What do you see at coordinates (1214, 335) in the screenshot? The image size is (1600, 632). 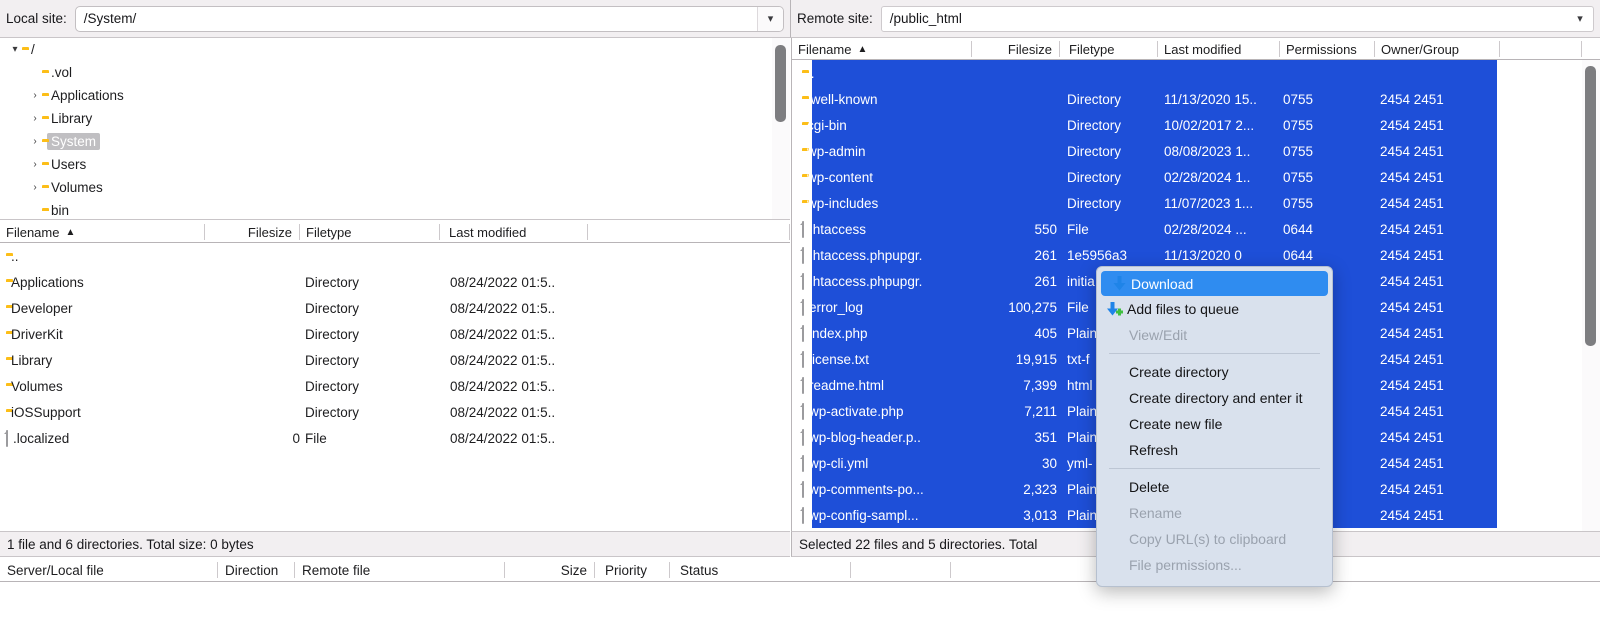 I see `menu-item-view-edit: View/Edit` at bounding box center [1214, 335].